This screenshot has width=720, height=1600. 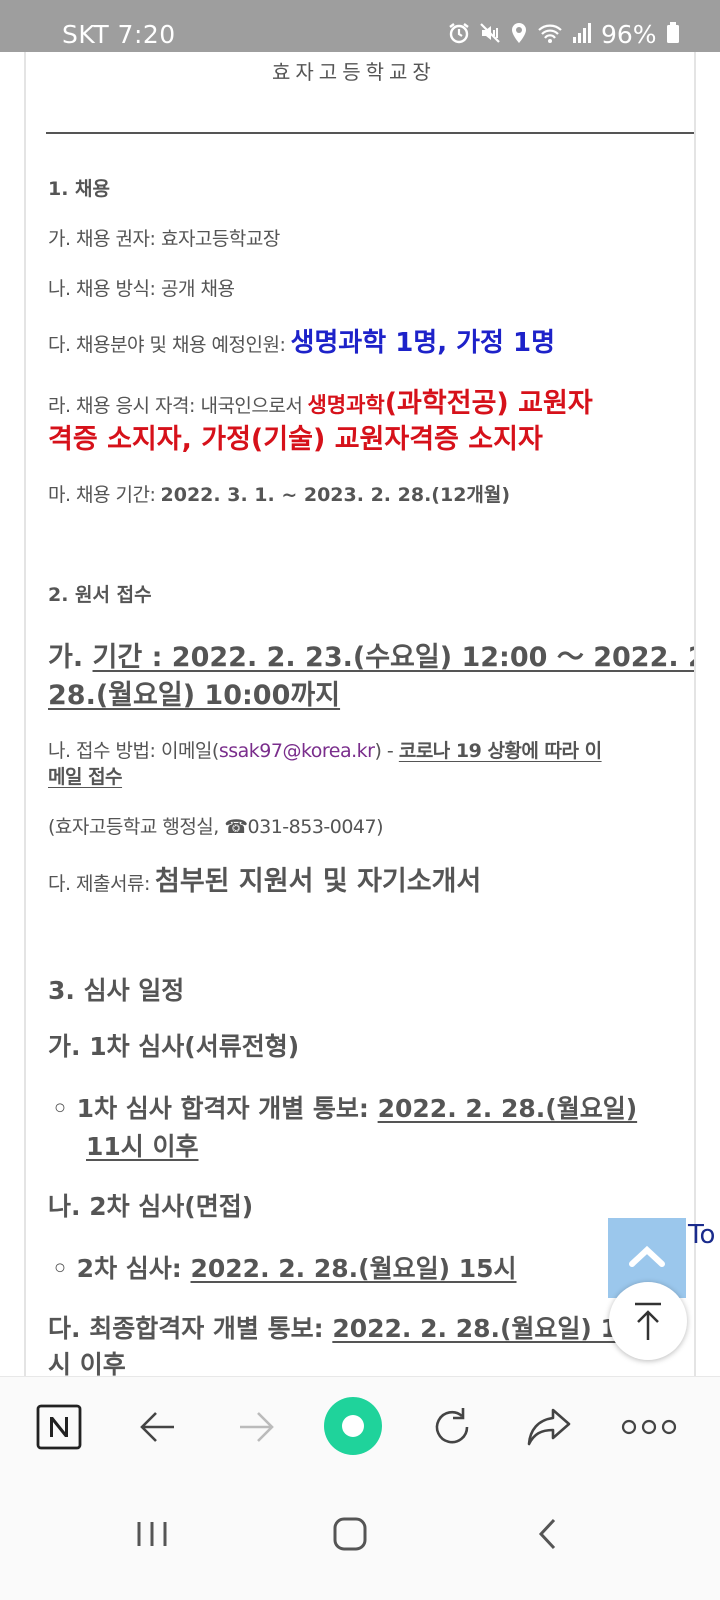 I want to click on item-c-value: 생명과학 1명, 가정 1명, so click(x=423, y=343).